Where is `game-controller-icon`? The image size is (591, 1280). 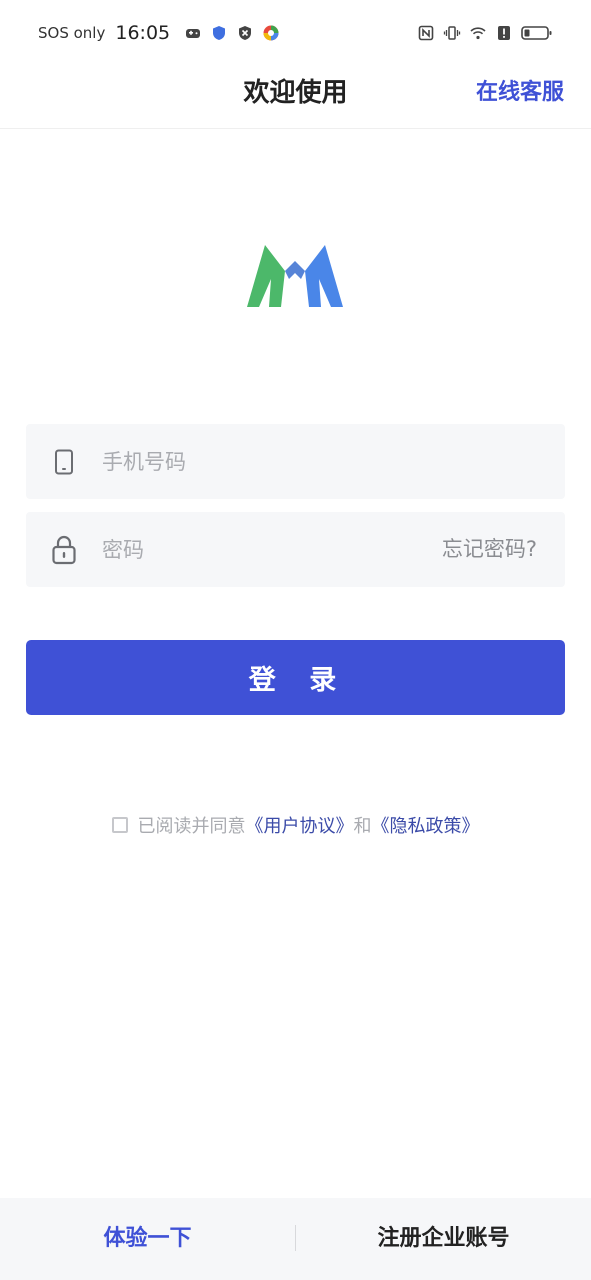
game-controller-icon is located at coordinates (193, 33).